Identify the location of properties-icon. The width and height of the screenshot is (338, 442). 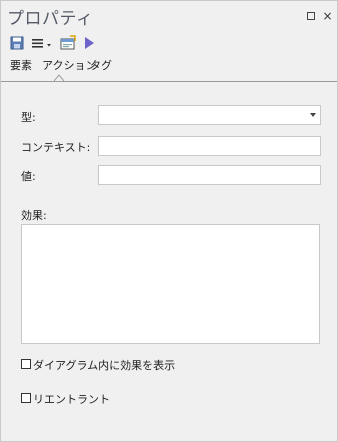
(68, 43).